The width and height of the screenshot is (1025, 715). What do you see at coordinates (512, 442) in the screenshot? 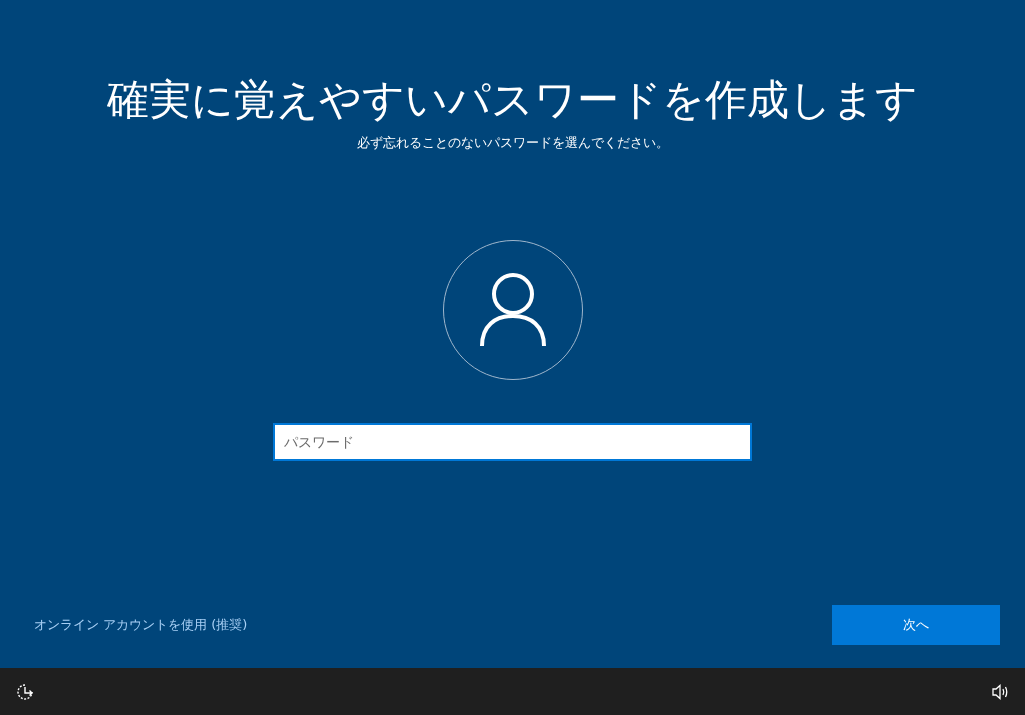
I see `password-field: パスワード` at bounding box center [512, 442].